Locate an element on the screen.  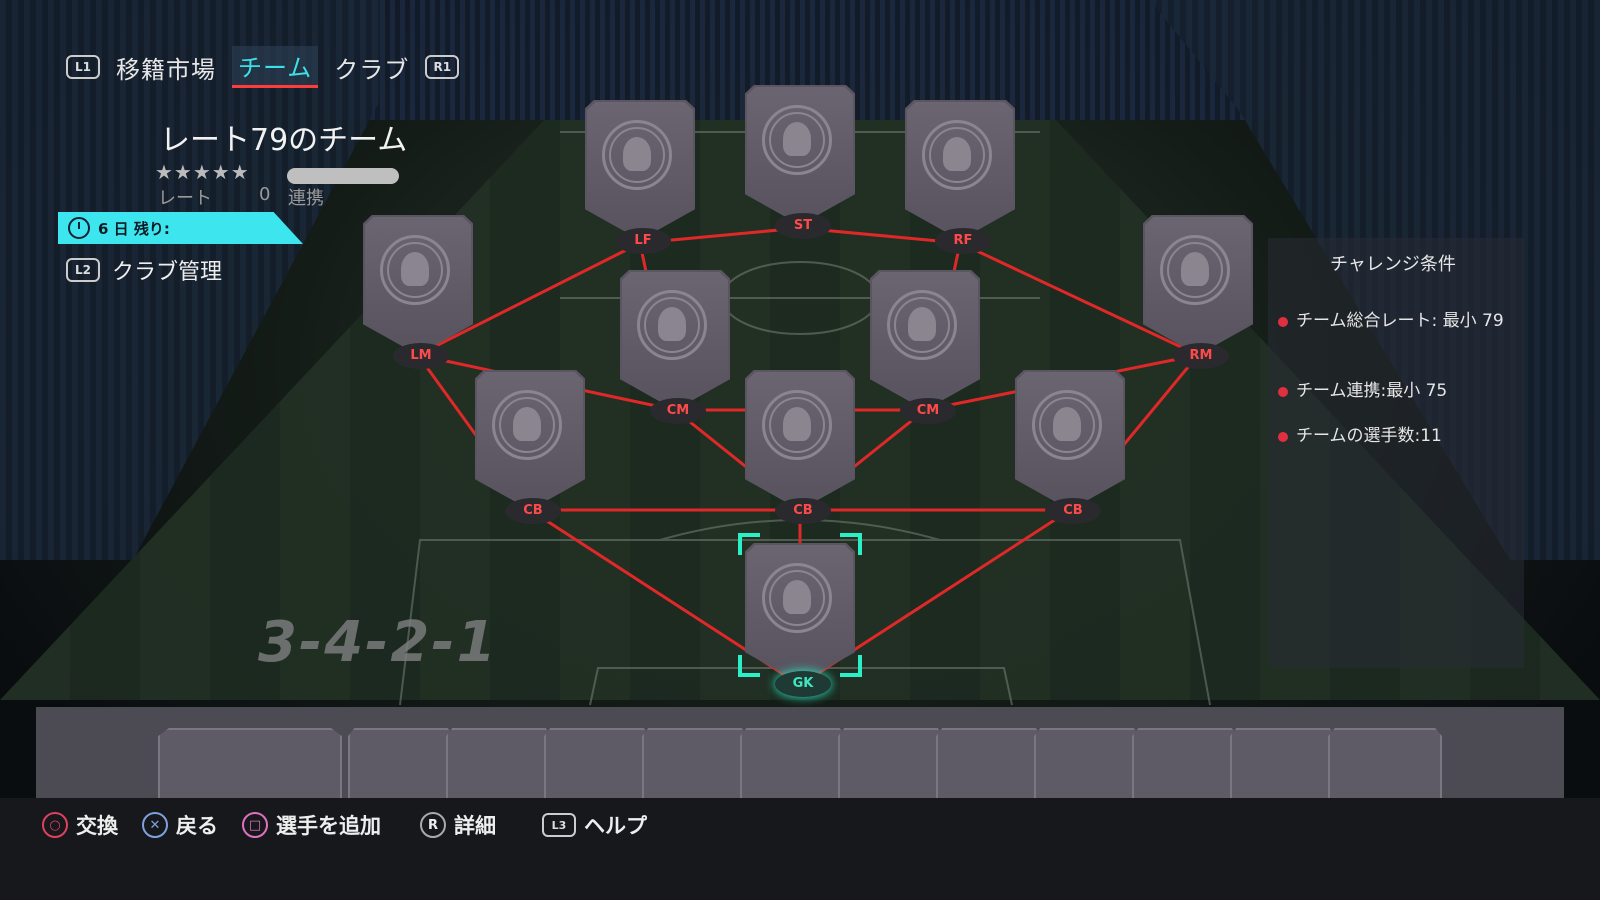
player-slot-lm: LM is located at coordinates (418, 292).